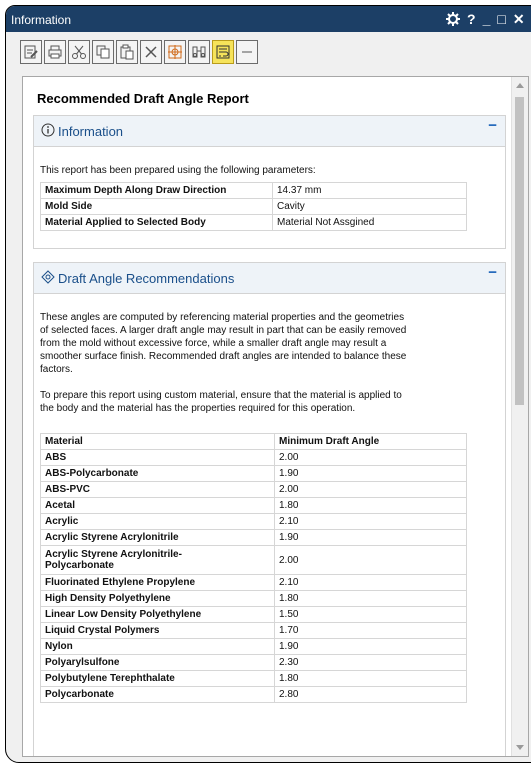  What do you see at coordinates (492, 125) in the screenshot?
I see `collapse-information-button: −` at bounding box center [492, 125].